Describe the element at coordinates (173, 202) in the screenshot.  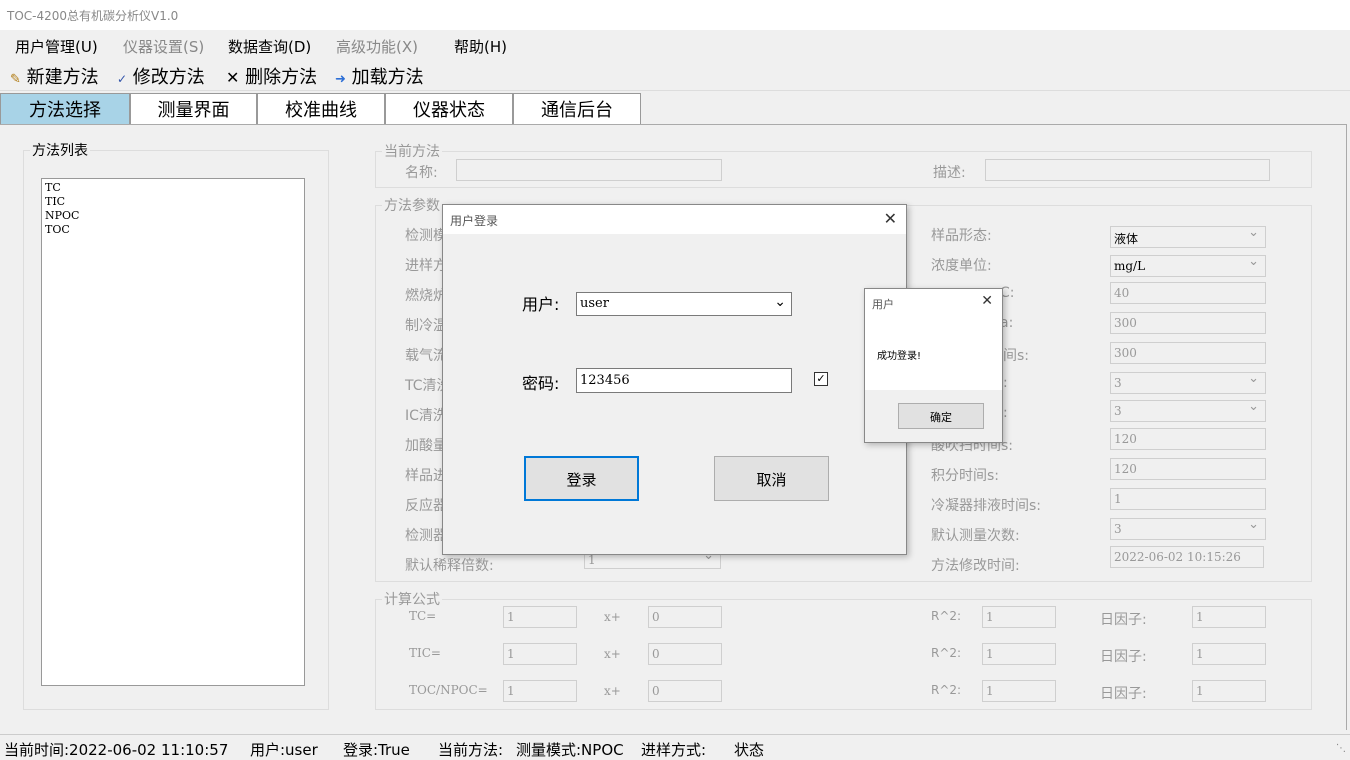
I see `list-item: TIC` at that location.